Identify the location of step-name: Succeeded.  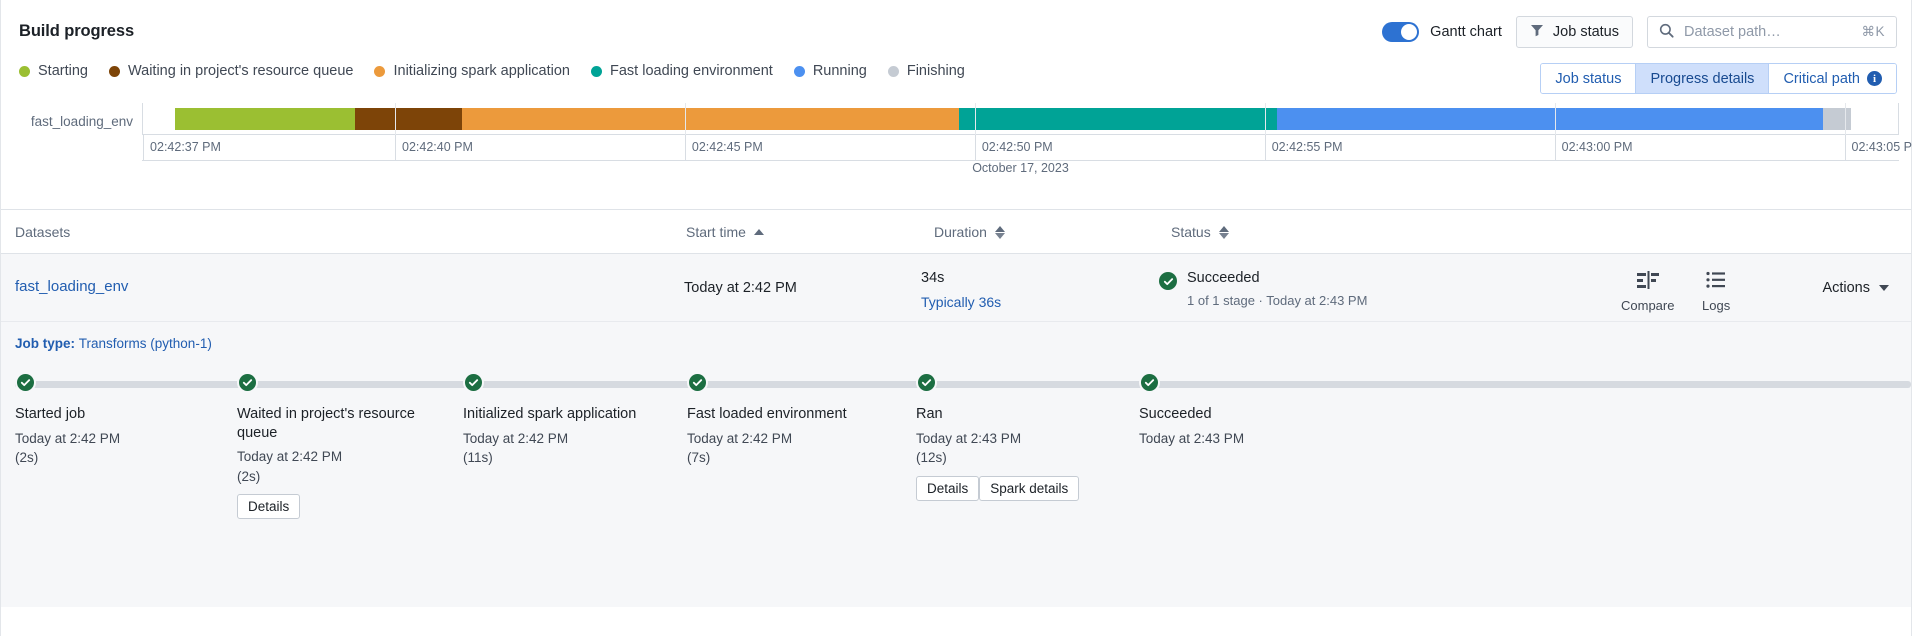
(1175, 414).